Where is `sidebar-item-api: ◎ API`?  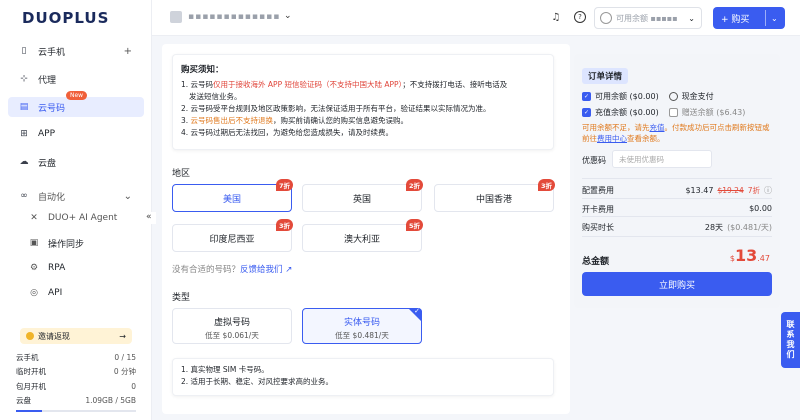
sidebar-item-api: ◎ API is located at coordinates (81, 293).